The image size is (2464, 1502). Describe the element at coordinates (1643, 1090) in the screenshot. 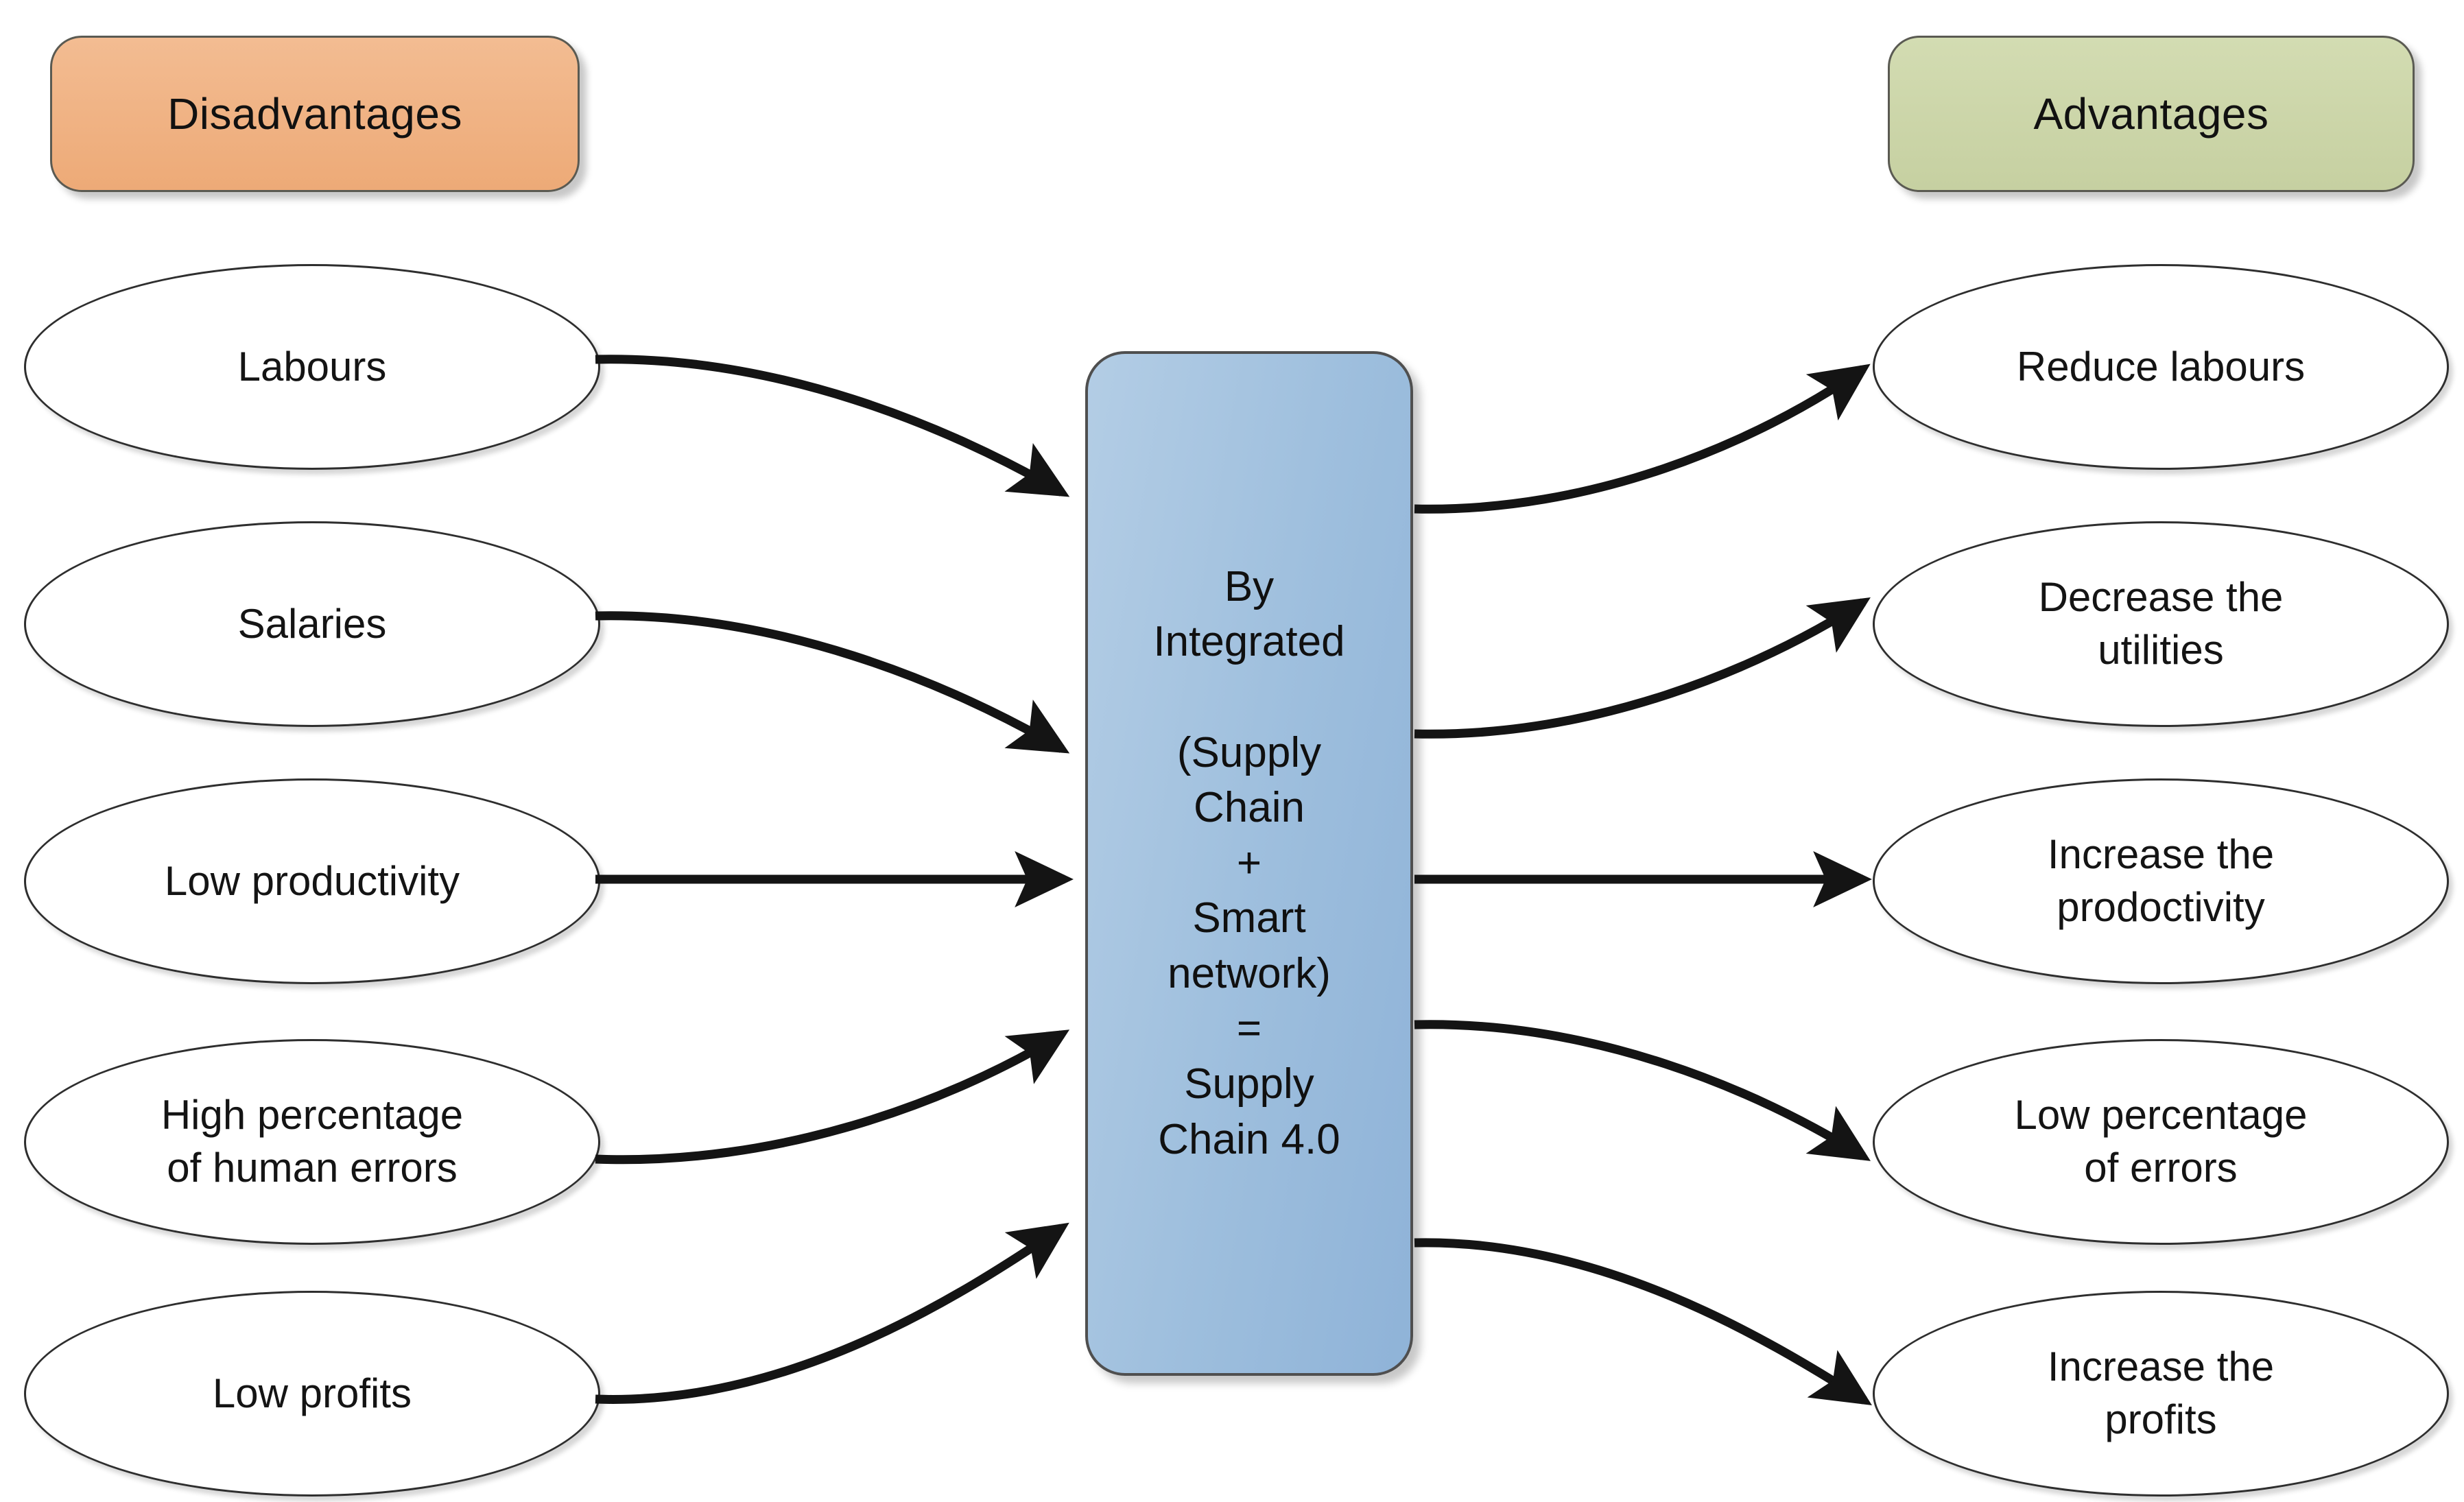

I see `edge-center-to-low-percentage-of-errors` at that location.